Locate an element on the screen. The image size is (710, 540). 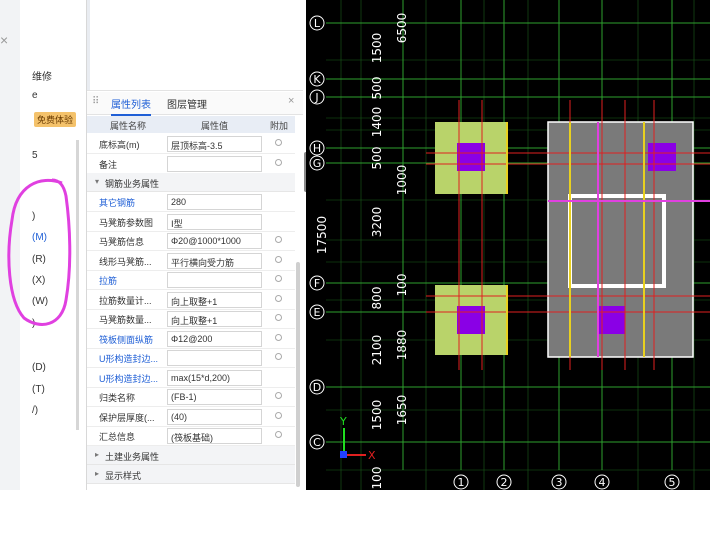
header-value: 属性值 is located at coordinates (214, 126).